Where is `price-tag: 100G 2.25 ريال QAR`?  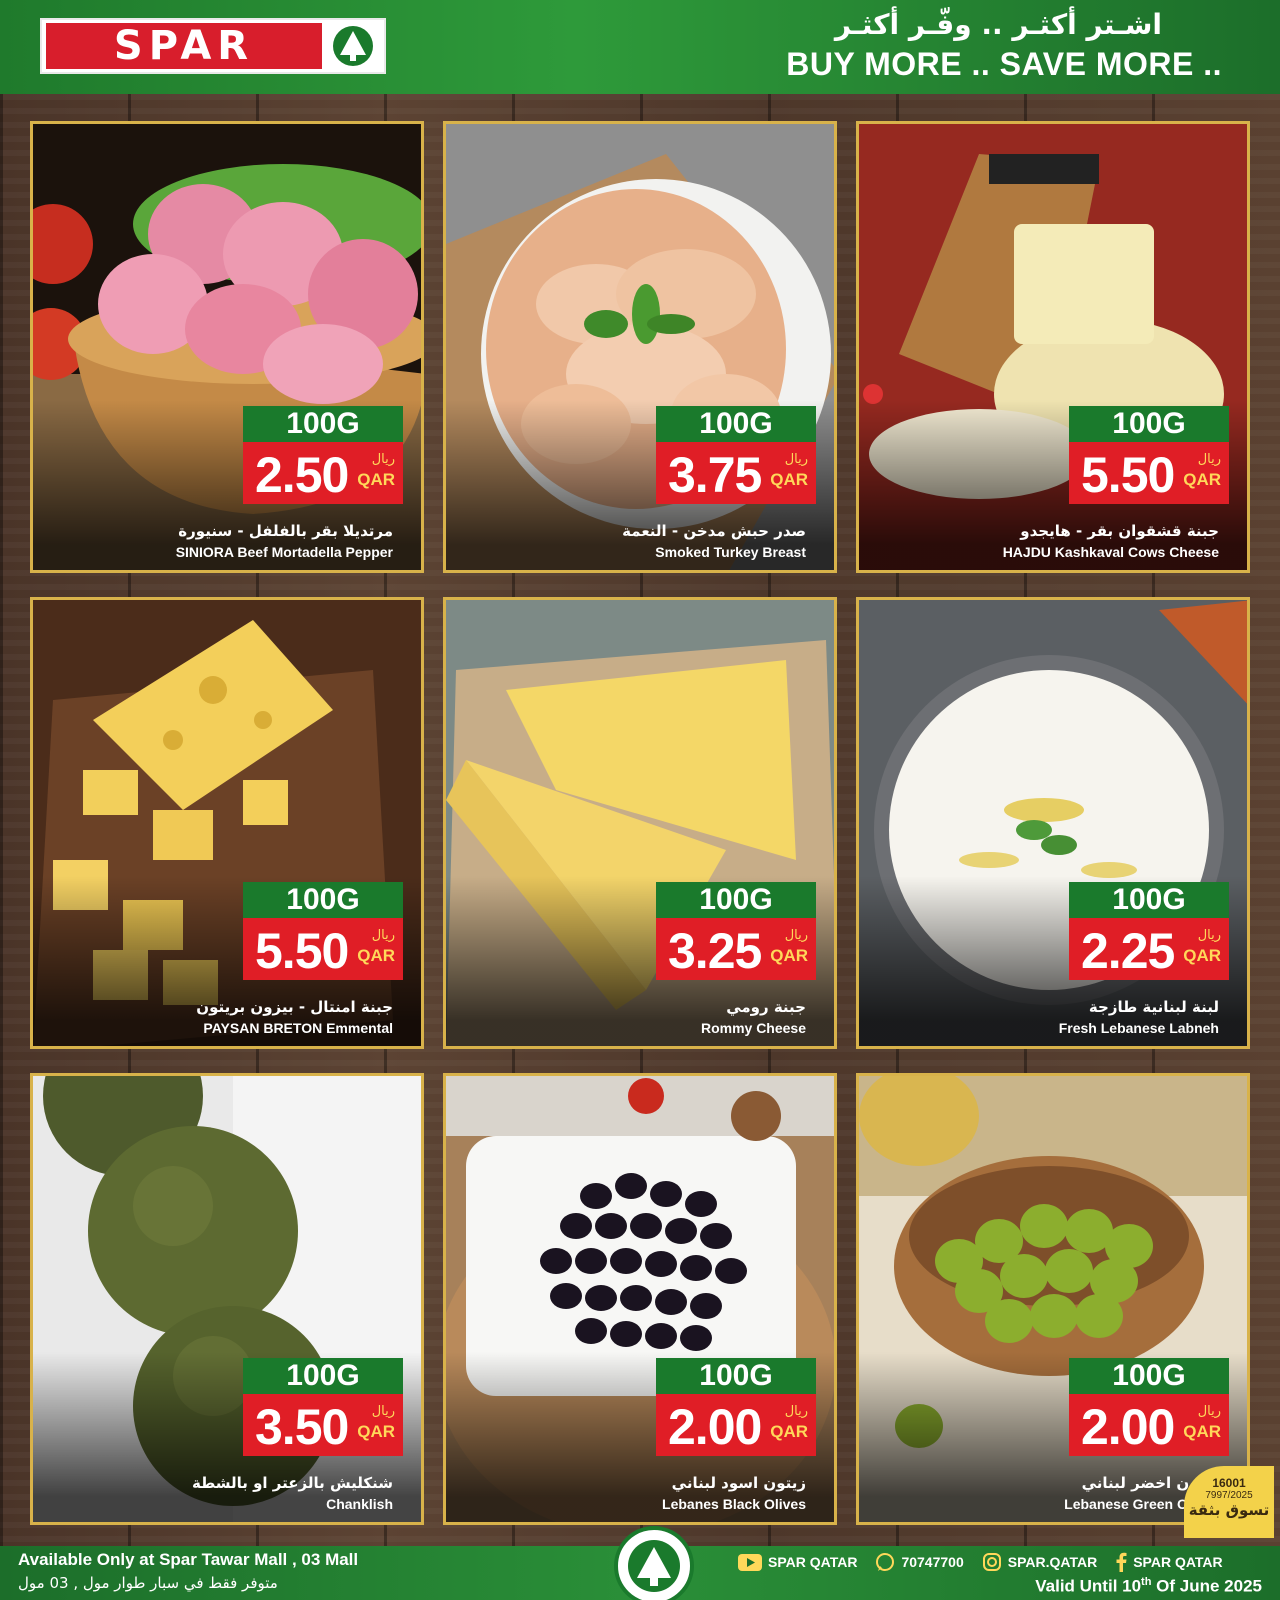
price-tag: 100G 2.25 ريال QAR is located at coordinates (1149, 931).